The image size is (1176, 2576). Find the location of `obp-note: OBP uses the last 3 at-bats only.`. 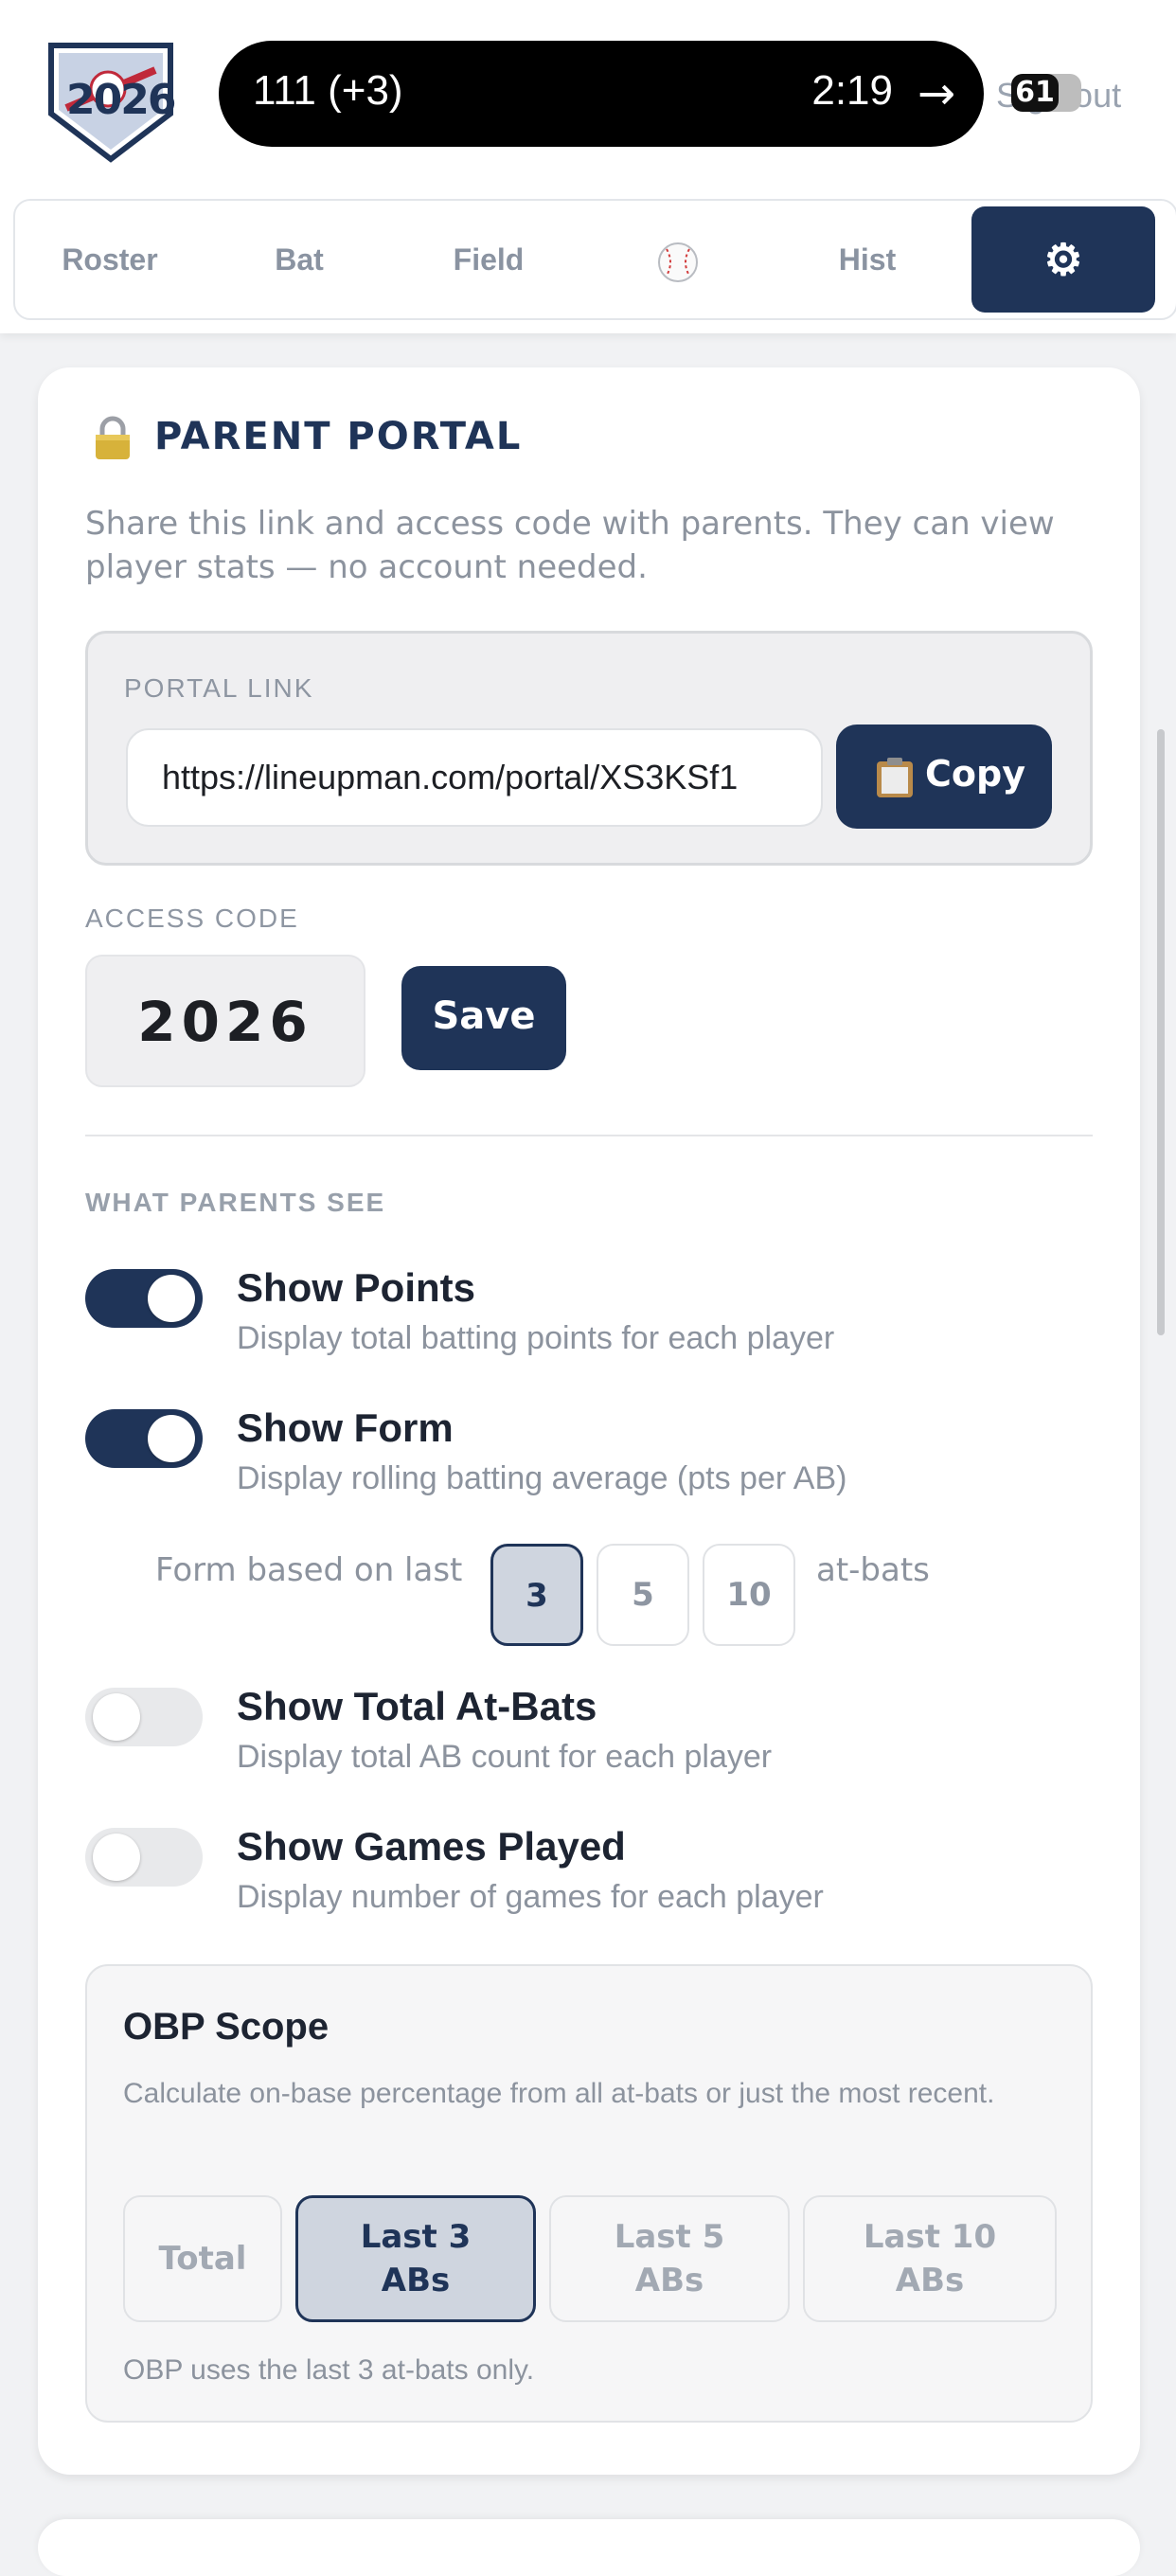

obp-note: OBP uses the last 3 at-bats only. is located at coordinates (329, 2370).